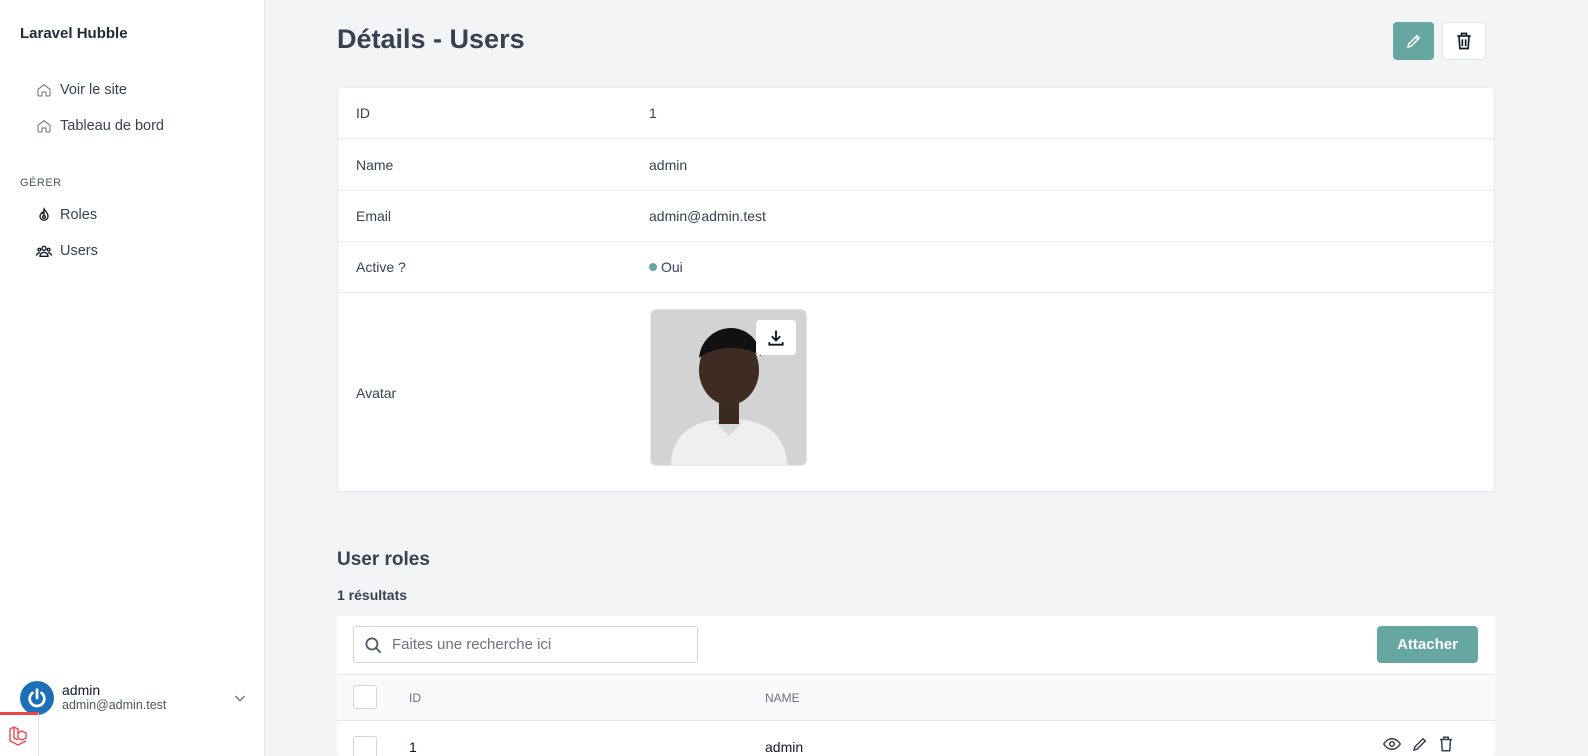 The image size is (1588, 756). I want to click on field-value-active: Oui, so click(666, 267).